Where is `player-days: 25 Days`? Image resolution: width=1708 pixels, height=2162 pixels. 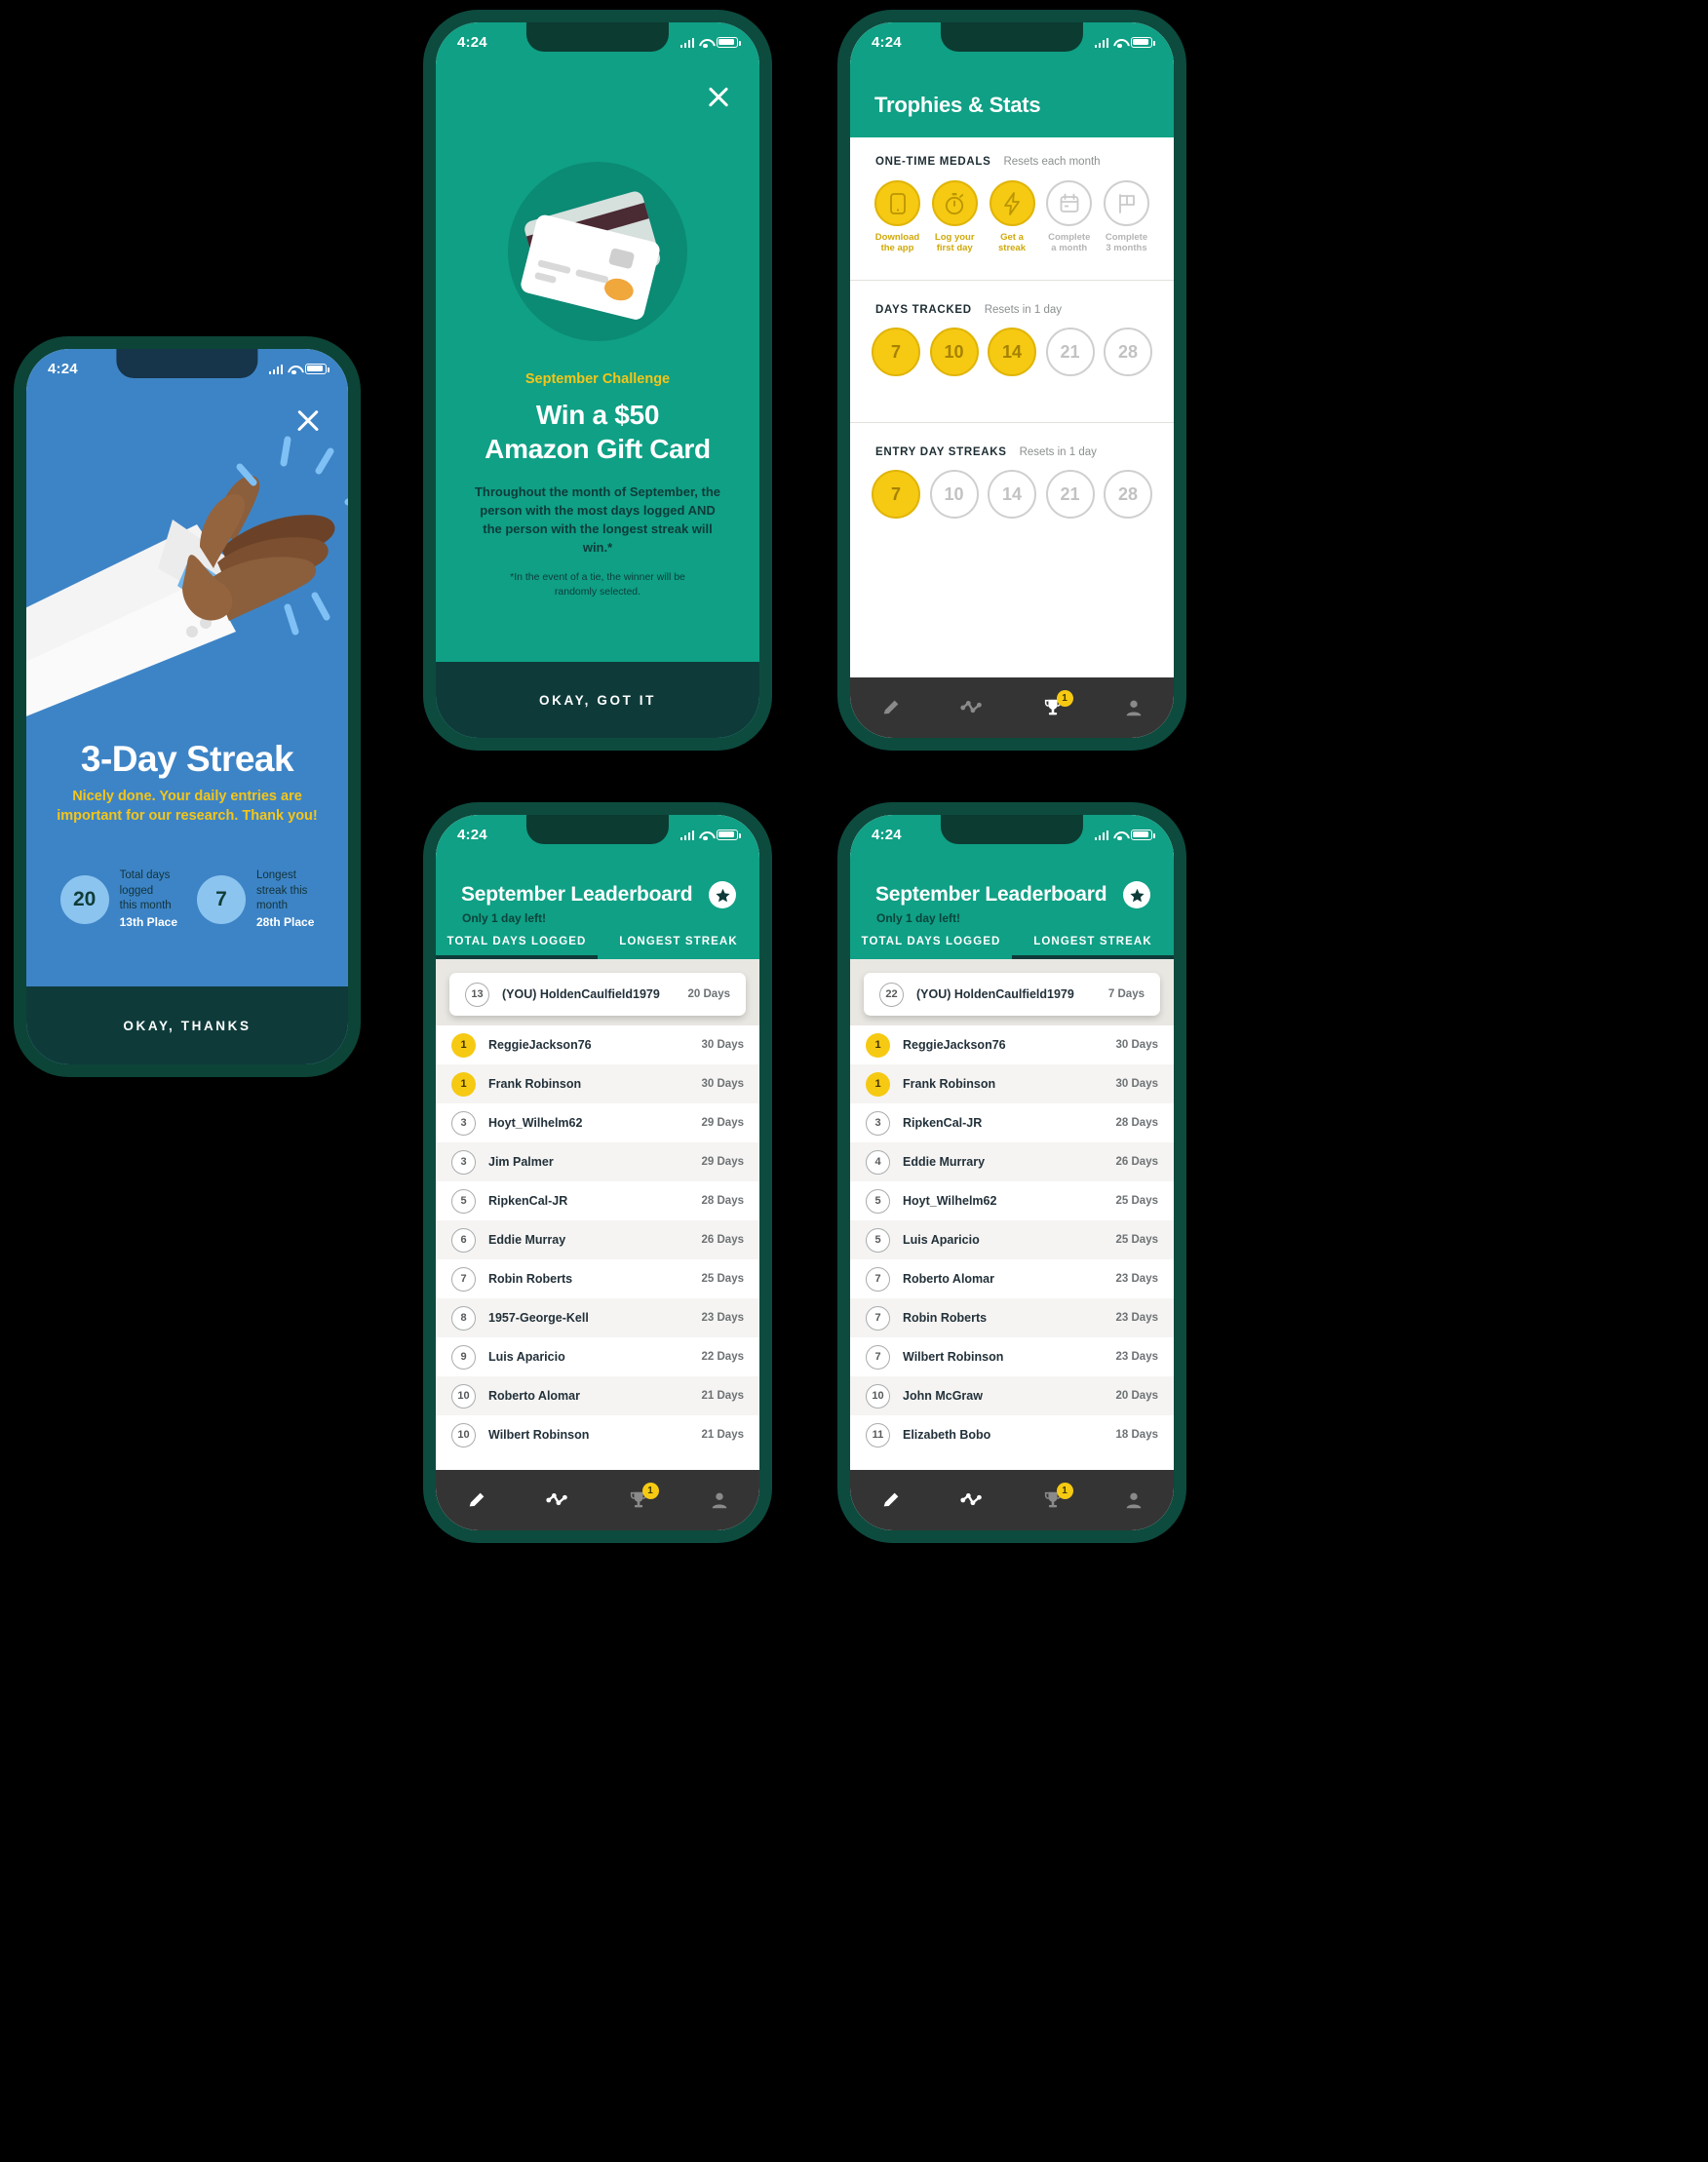 player-days: 25 Days is located at coordinates (1136, 1201).